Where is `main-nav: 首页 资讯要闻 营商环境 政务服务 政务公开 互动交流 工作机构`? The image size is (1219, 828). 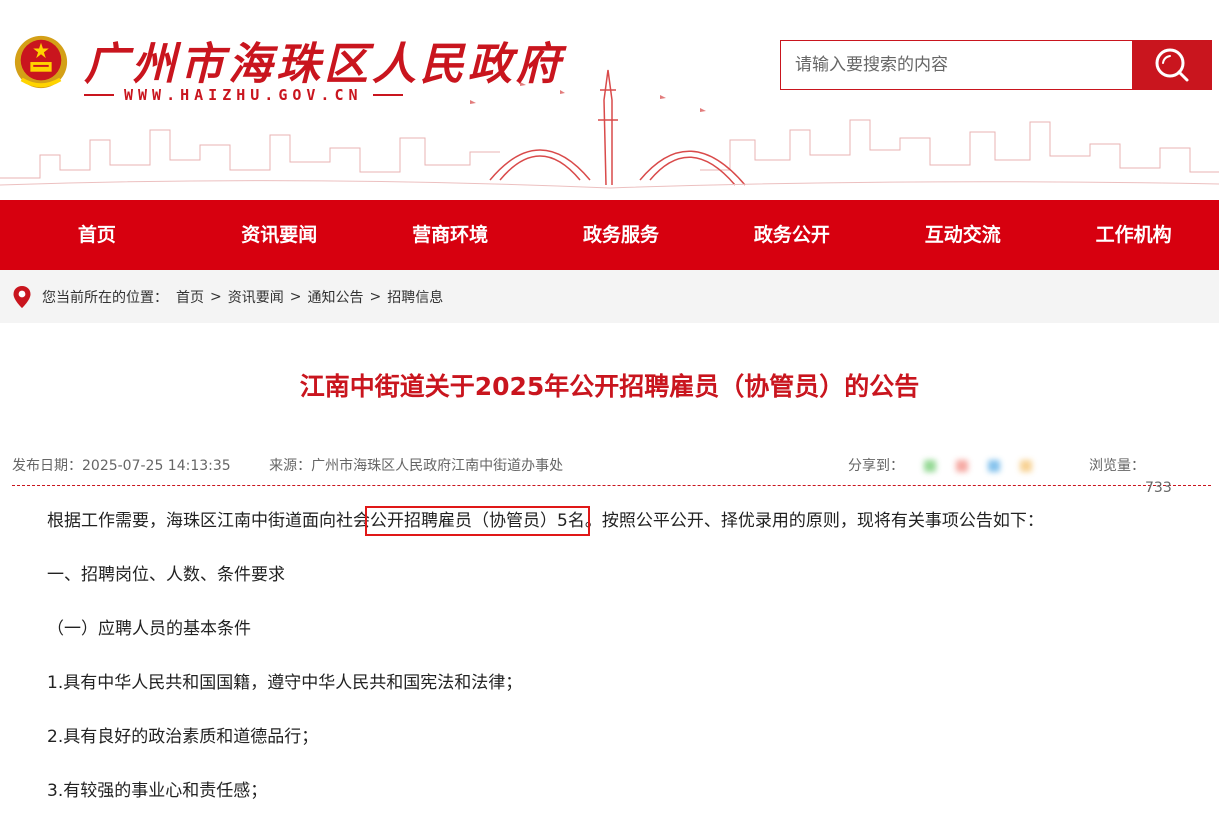 main-nav: 首页 资讯要闻 营商环境 政务服务 政务公开 互动交流 工作机构 is located at coordinates (609, 235).